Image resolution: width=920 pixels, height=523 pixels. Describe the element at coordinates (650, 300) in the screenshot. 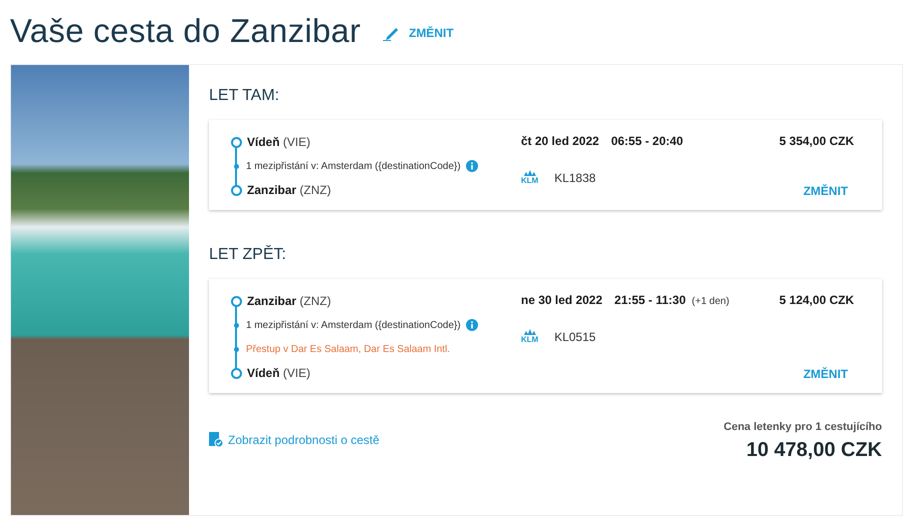

I see `flight-times: 21:55 - 11:30` at that location.